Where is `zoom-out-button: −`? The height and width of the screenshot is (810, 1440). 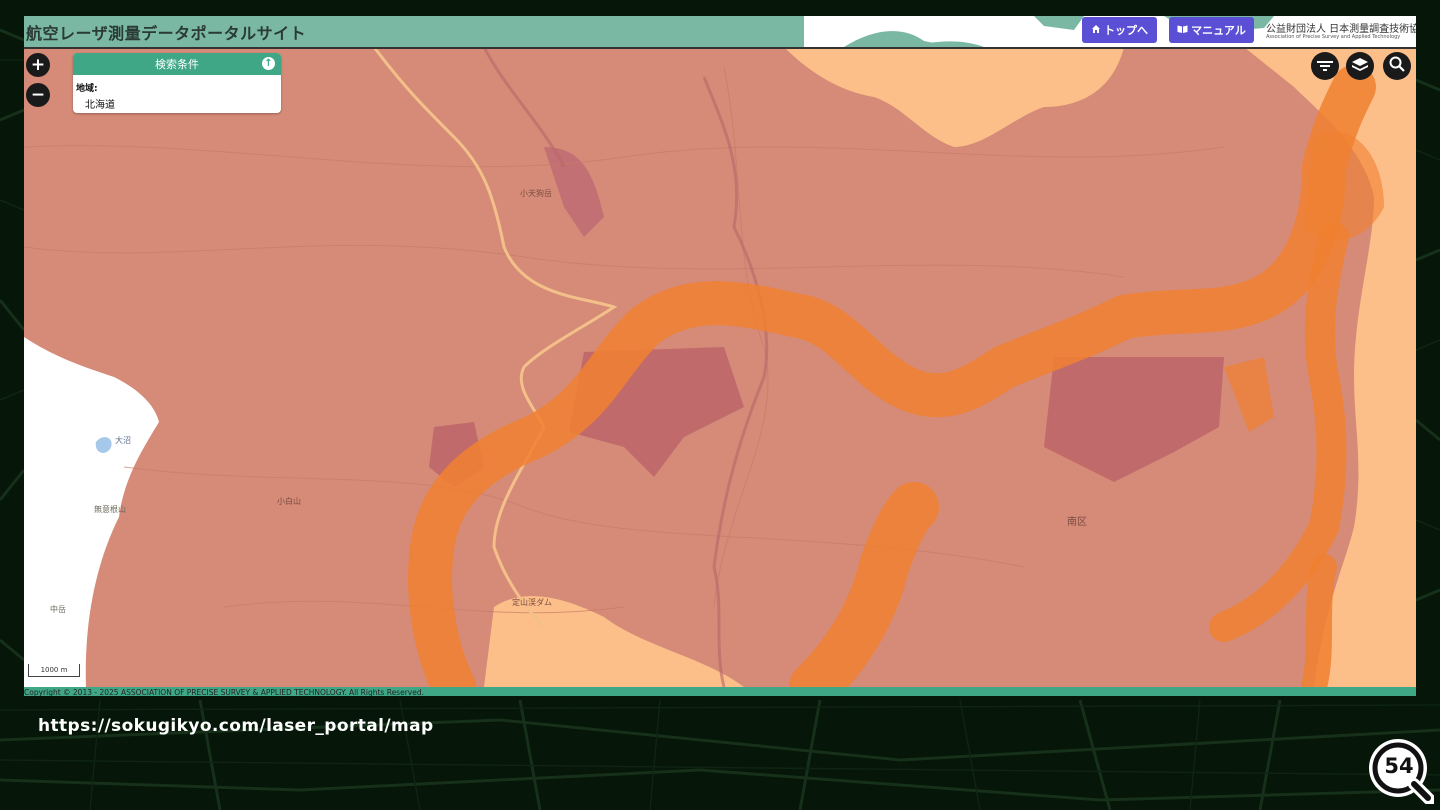
zoom-out-button: − is located at coordinates (38, 95).